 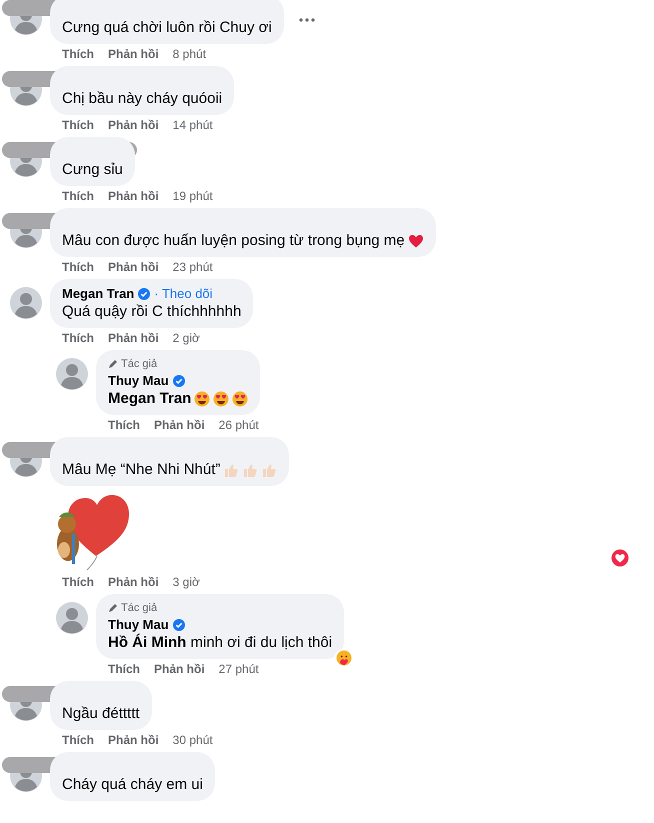 I want to click on comment-time: 2 giờ, so click(x=186, y=338).